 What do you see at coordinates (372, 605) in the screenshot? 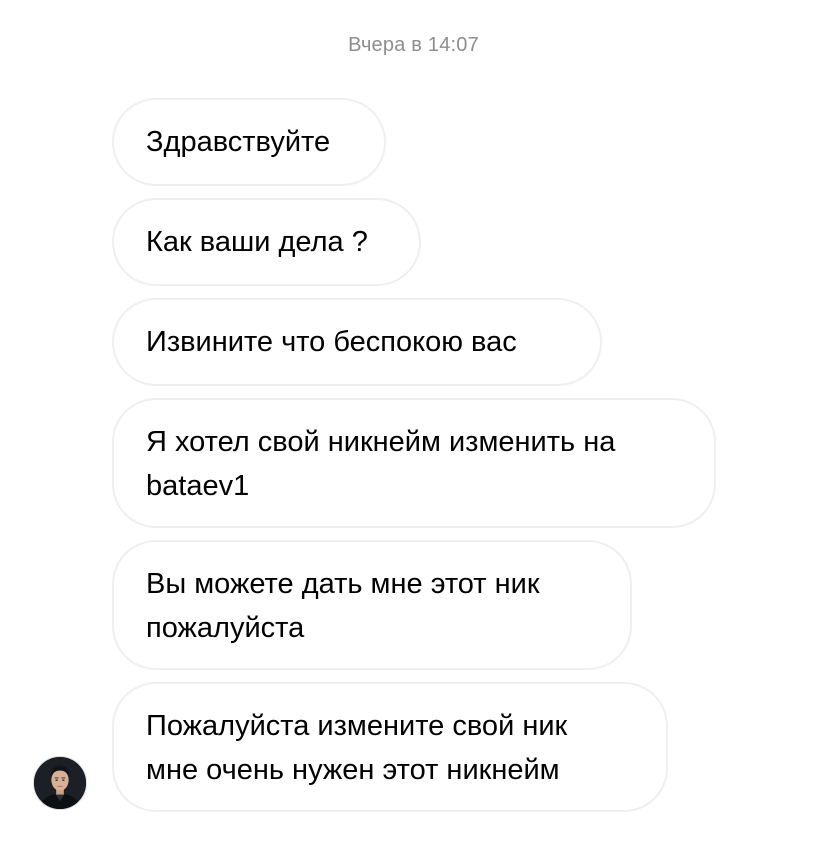
I see `message-bubble: Вы можете дать мне этот ник пожалуйста` at bounding box center [372, 605].